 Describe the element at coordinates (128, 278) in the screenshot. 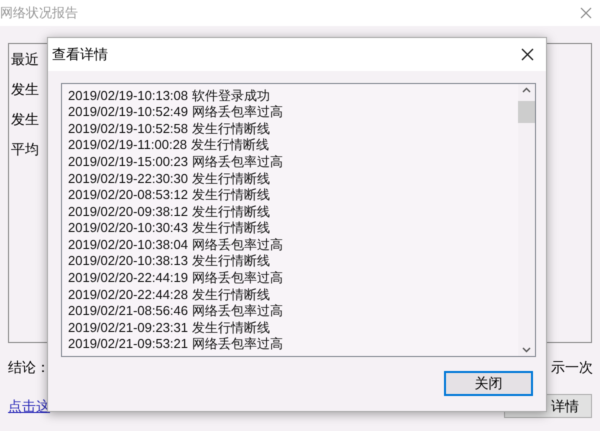

I see `log-time: 2019/02/20-22:44:19` at that location.